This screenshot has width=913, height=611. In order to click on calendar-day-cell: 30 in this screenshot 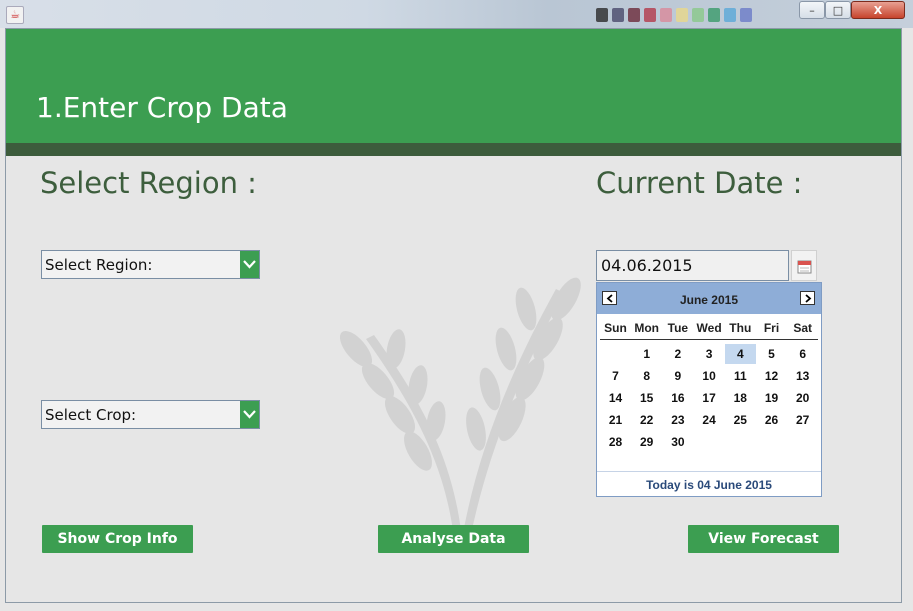, I will do `click(677, 442)`.